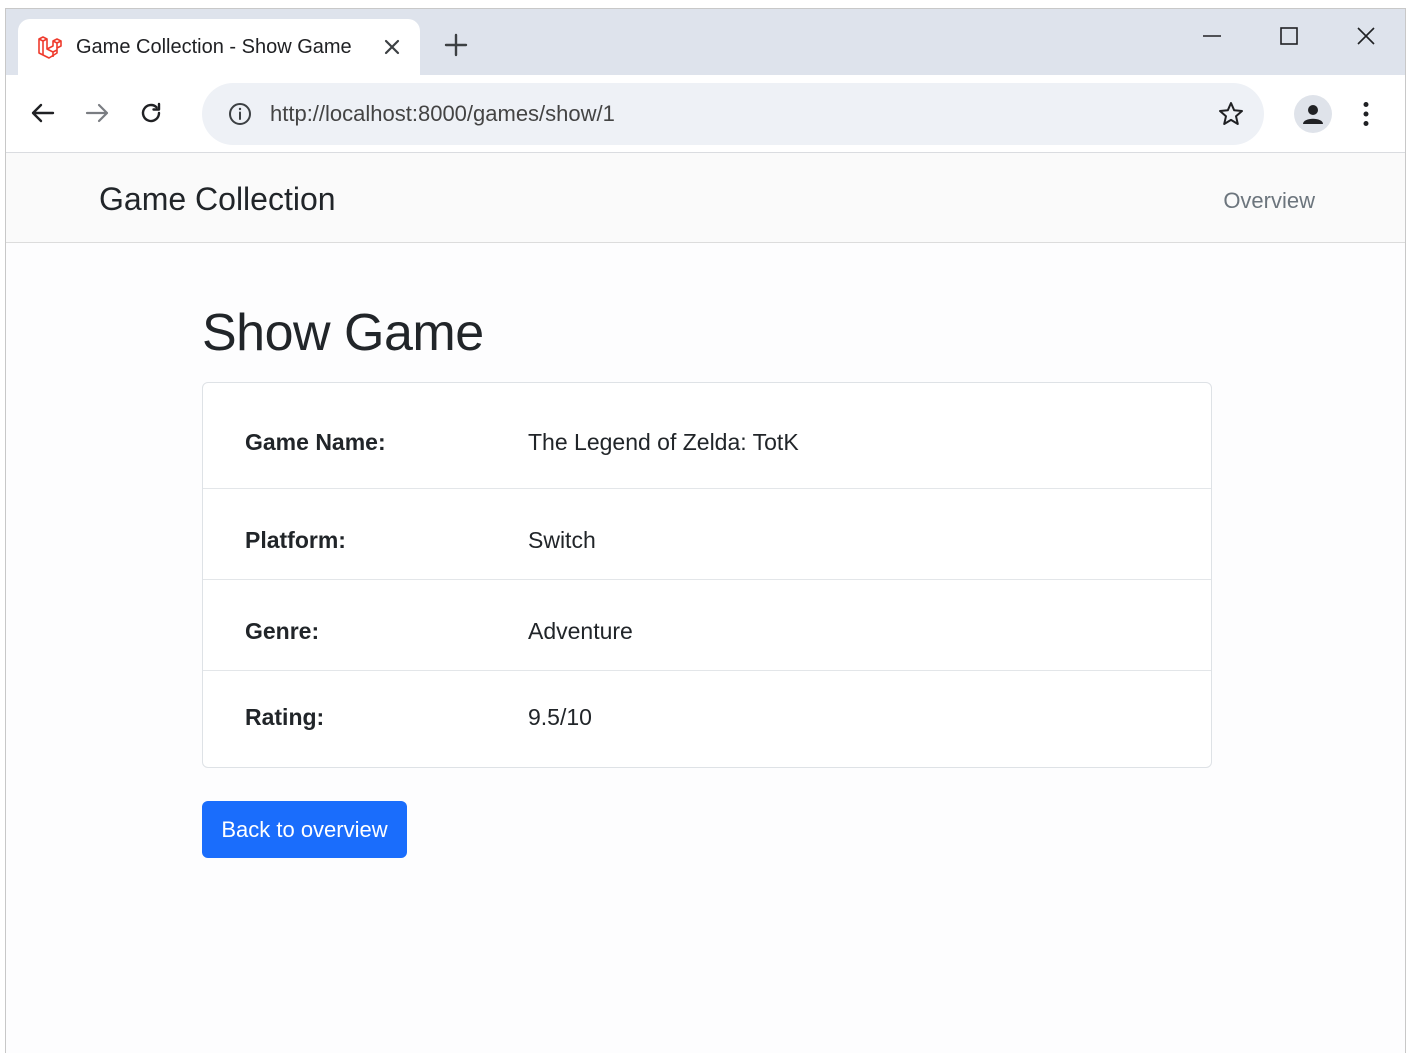  I want to click on detail-label: Rating:, so click(285, 717).